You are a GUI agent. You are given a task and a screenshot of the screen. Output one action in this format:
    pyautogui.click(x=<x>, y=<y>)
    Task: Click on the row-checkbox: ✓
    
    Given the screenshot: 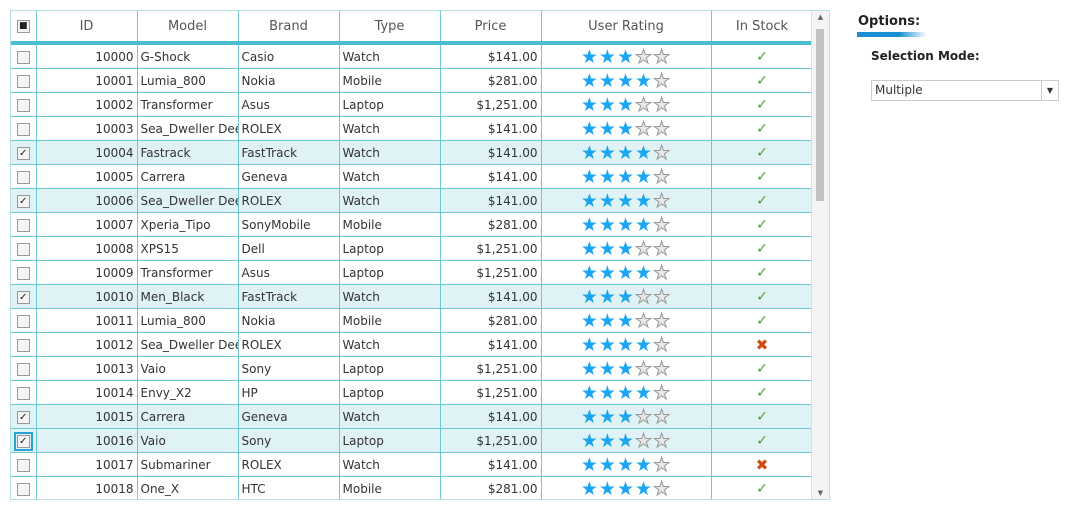 What is the action you would take?
    pyautogui.click(x=23, y=297)
    